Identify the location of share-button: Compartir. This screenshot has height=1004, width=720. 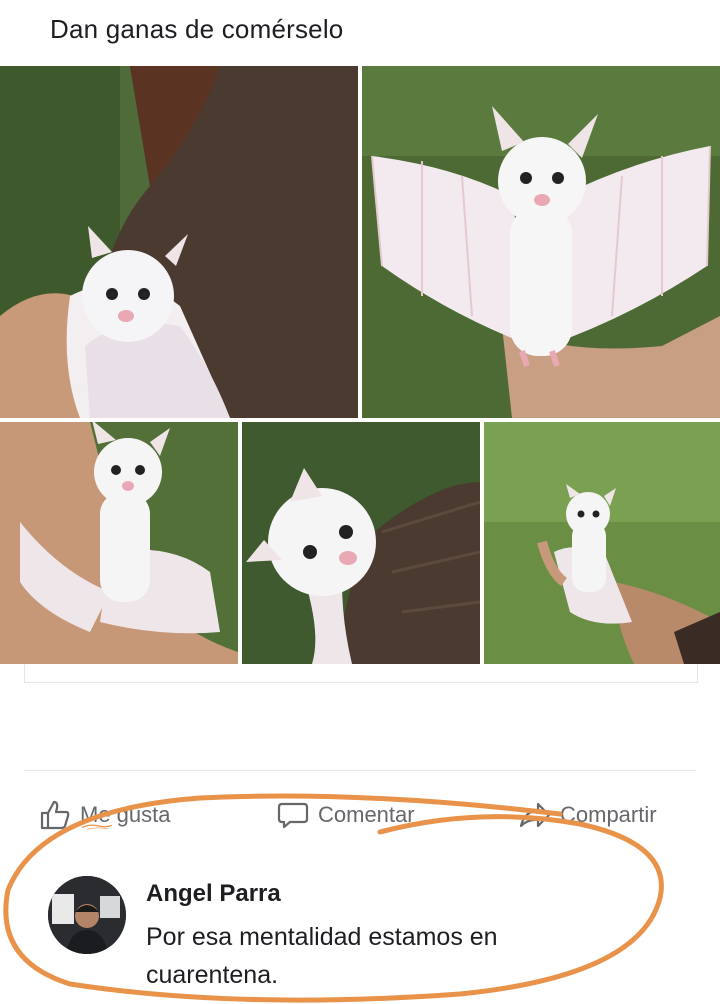
(587, 815).